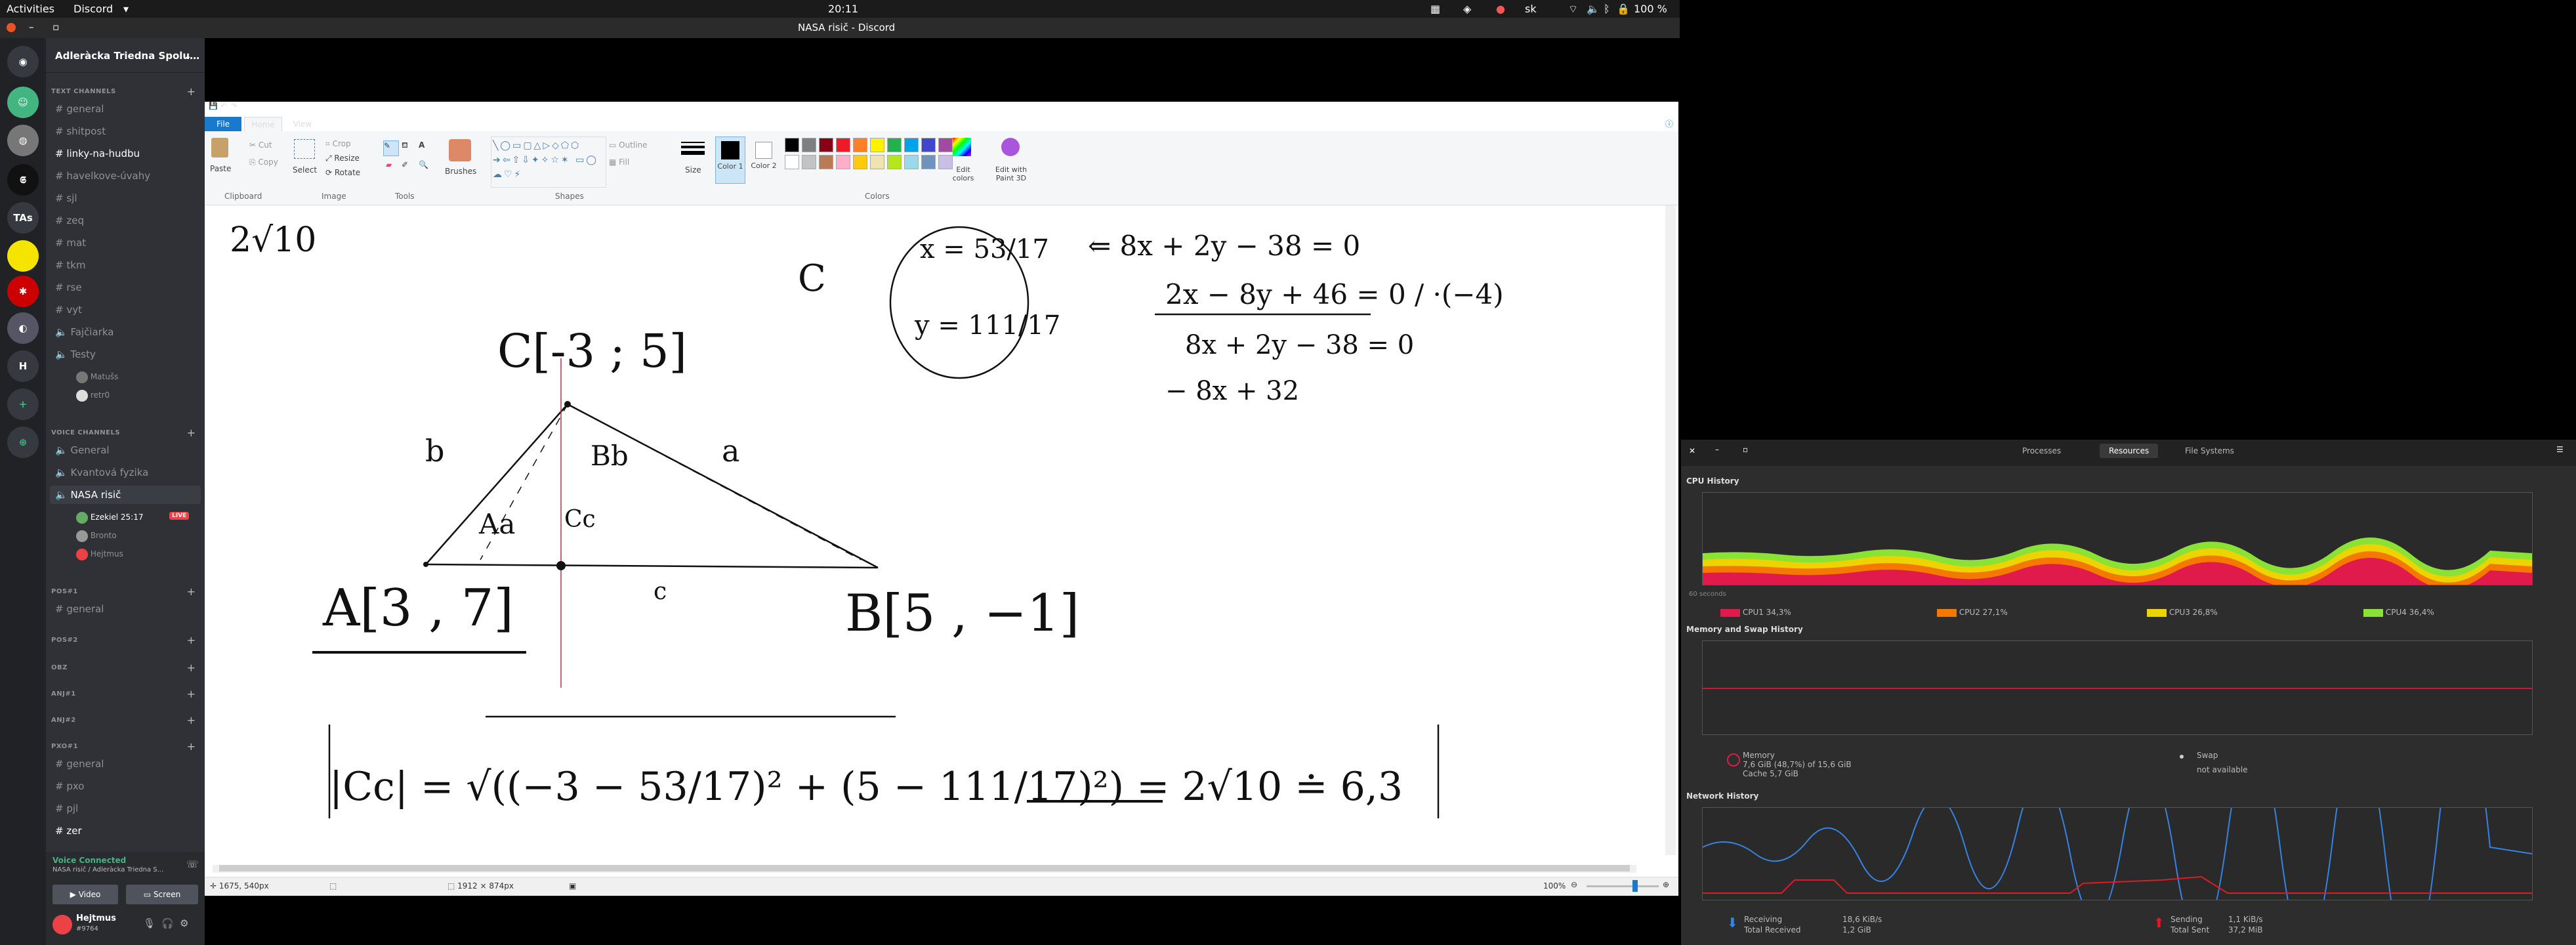  I want to click on headphones-icon: 🎧, so click(167, 923).